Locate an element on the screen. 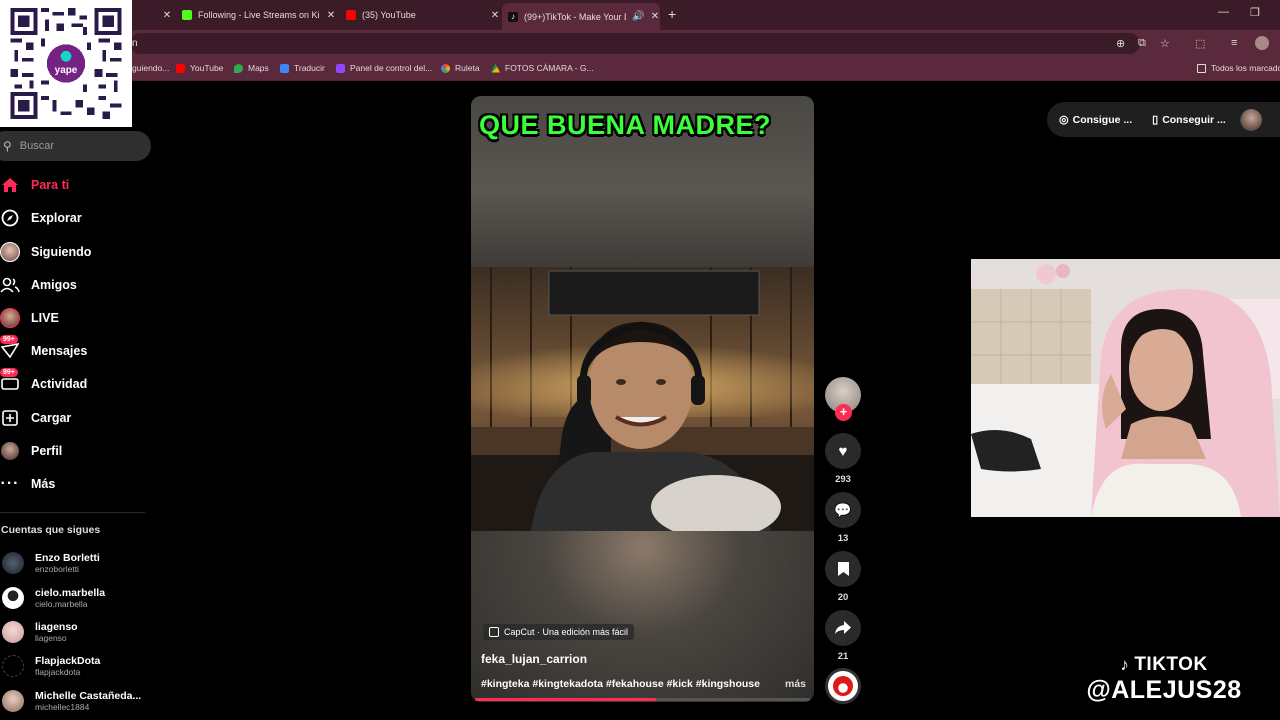  tab-kick: Following - Live Streams on Ki ✕ is located at coordinates (256, 15).